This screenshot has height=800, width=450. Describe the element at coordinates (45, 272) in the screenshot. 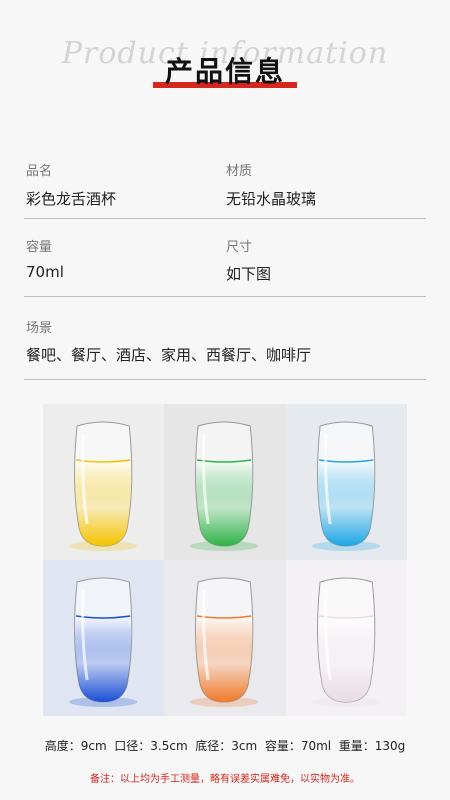

I see `spec-value-capacity: 70ml` at that location.